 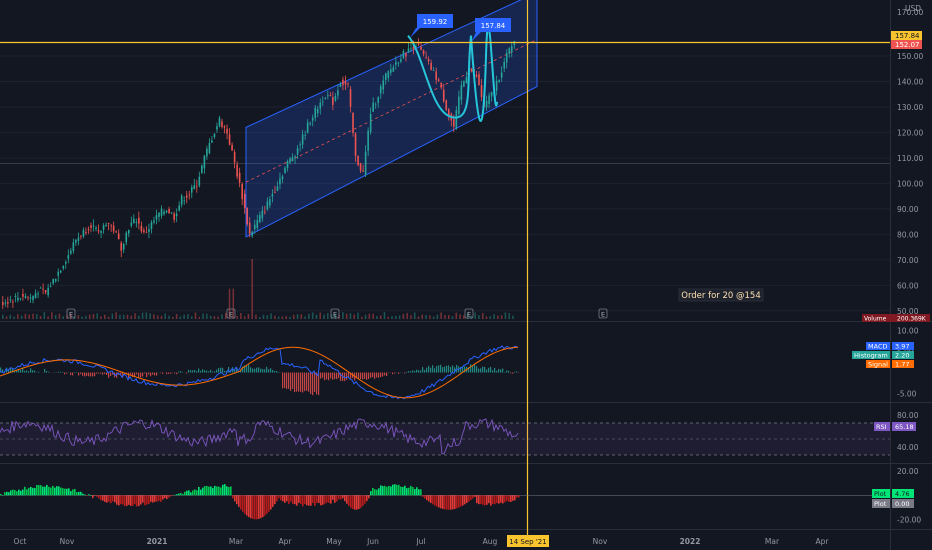 What do you see at coordinates (893, 493) in the screenshot?
I see `oscillator-legend-item: Plot 4.76` at bounding box center [893, 493].